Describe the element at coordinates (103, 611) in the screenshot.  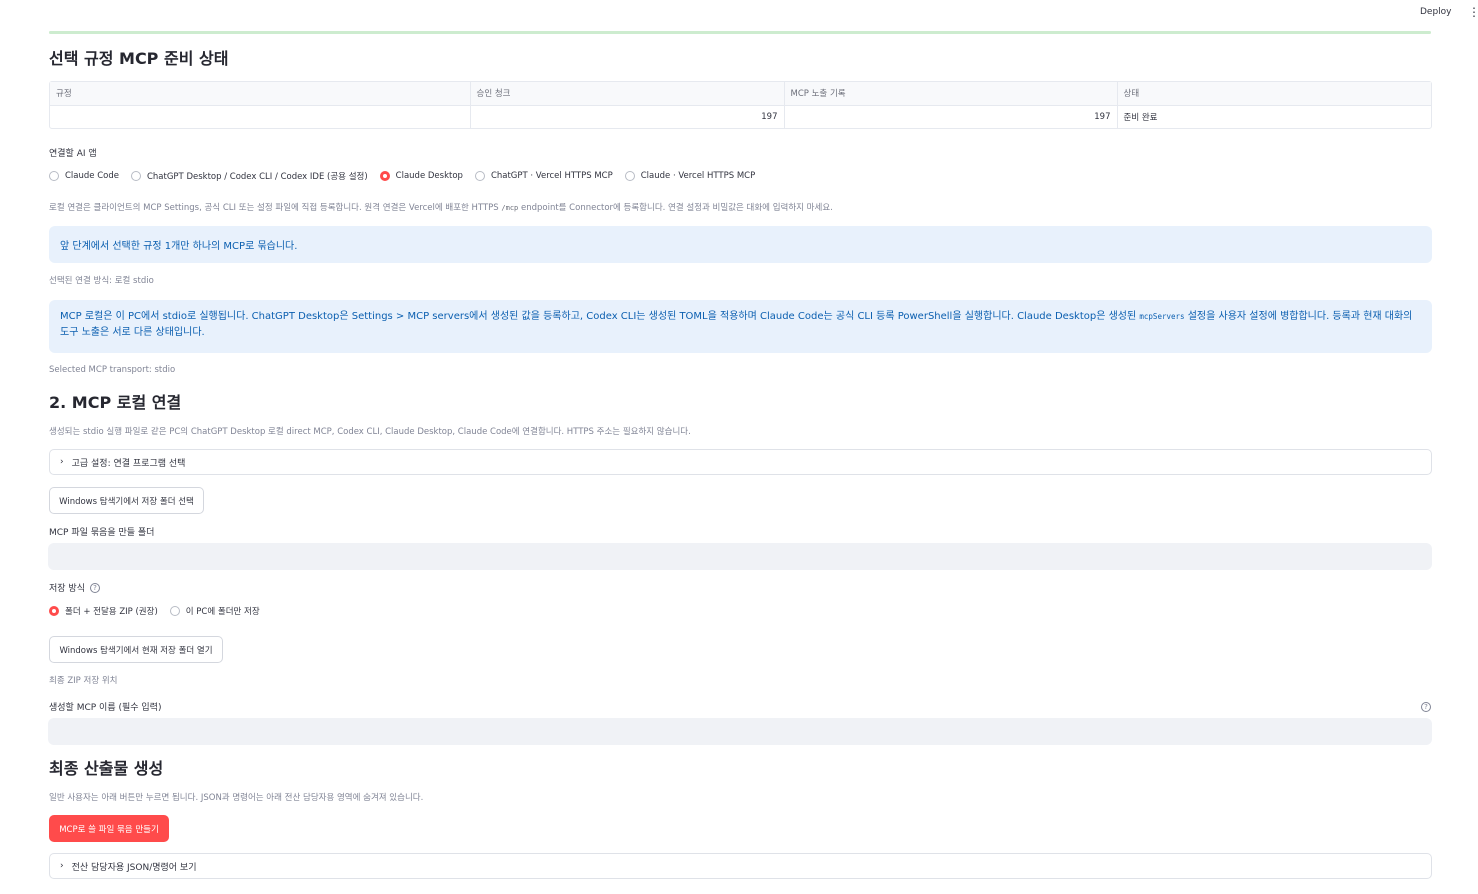
I see `radio-folder-zip: 폴더 + 전달용 ZIP (권장)` at that location.